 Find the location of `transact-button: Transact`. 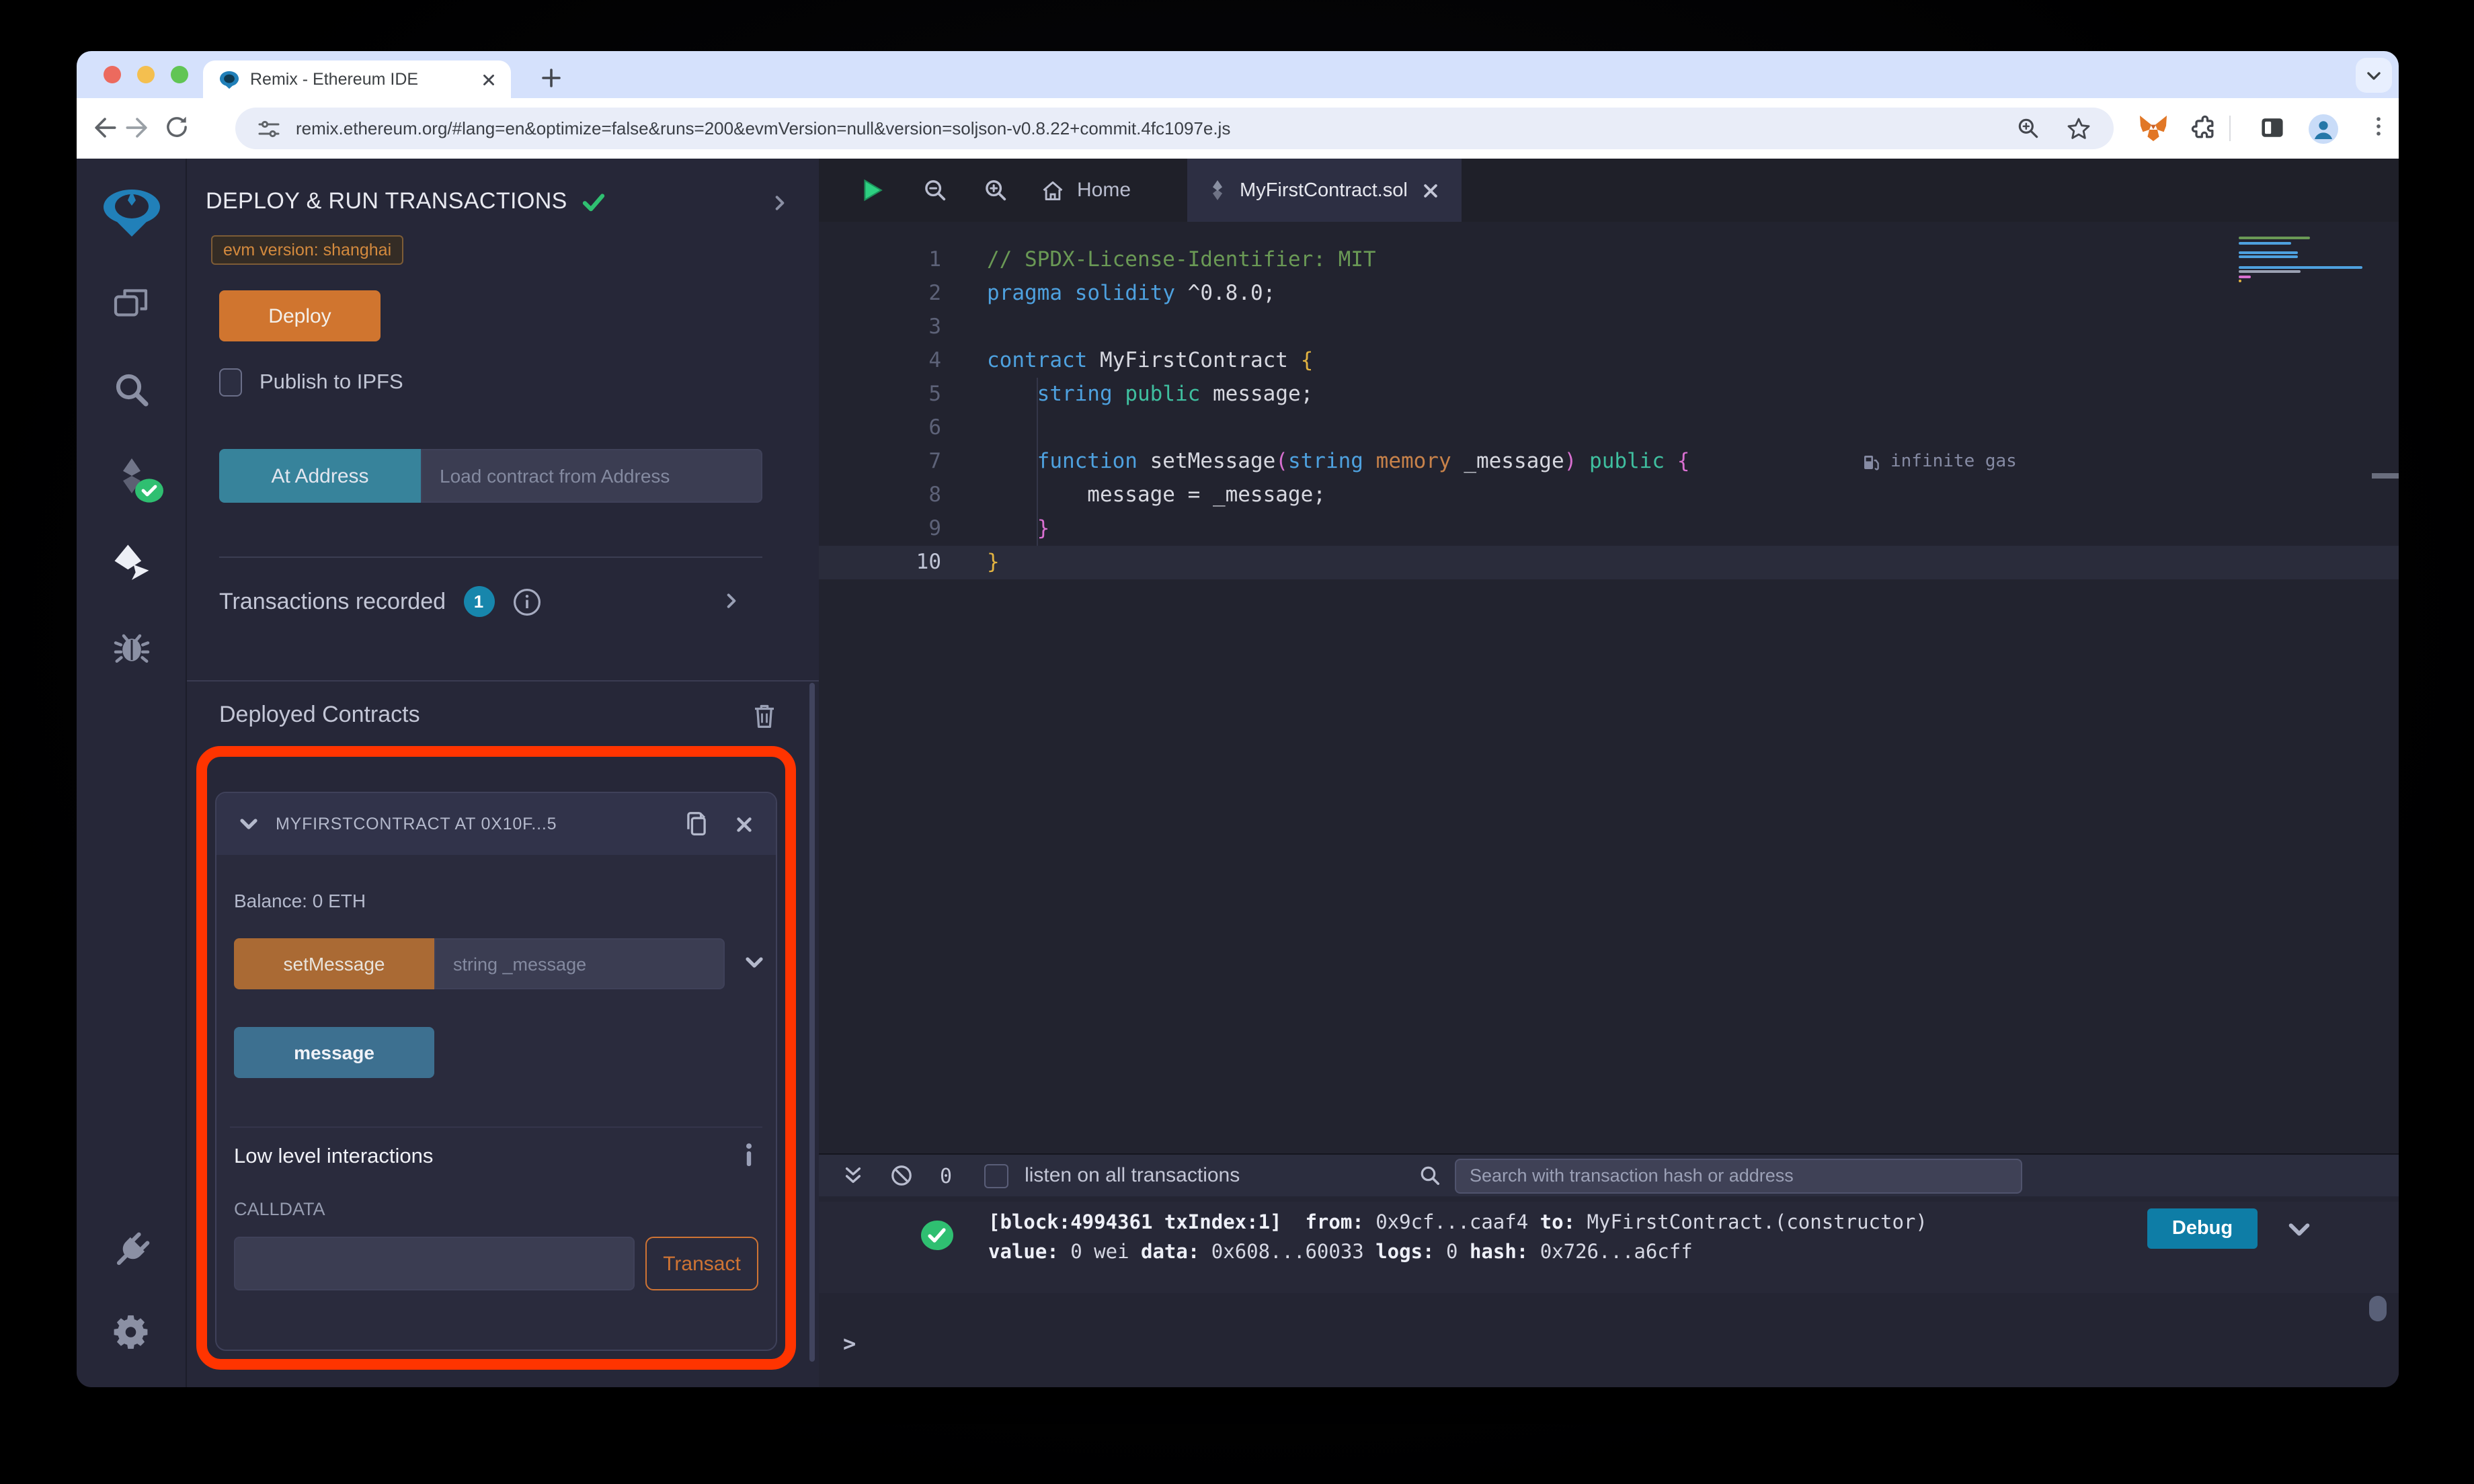

transact-button: Transact is located at coordinates (701, 1263).